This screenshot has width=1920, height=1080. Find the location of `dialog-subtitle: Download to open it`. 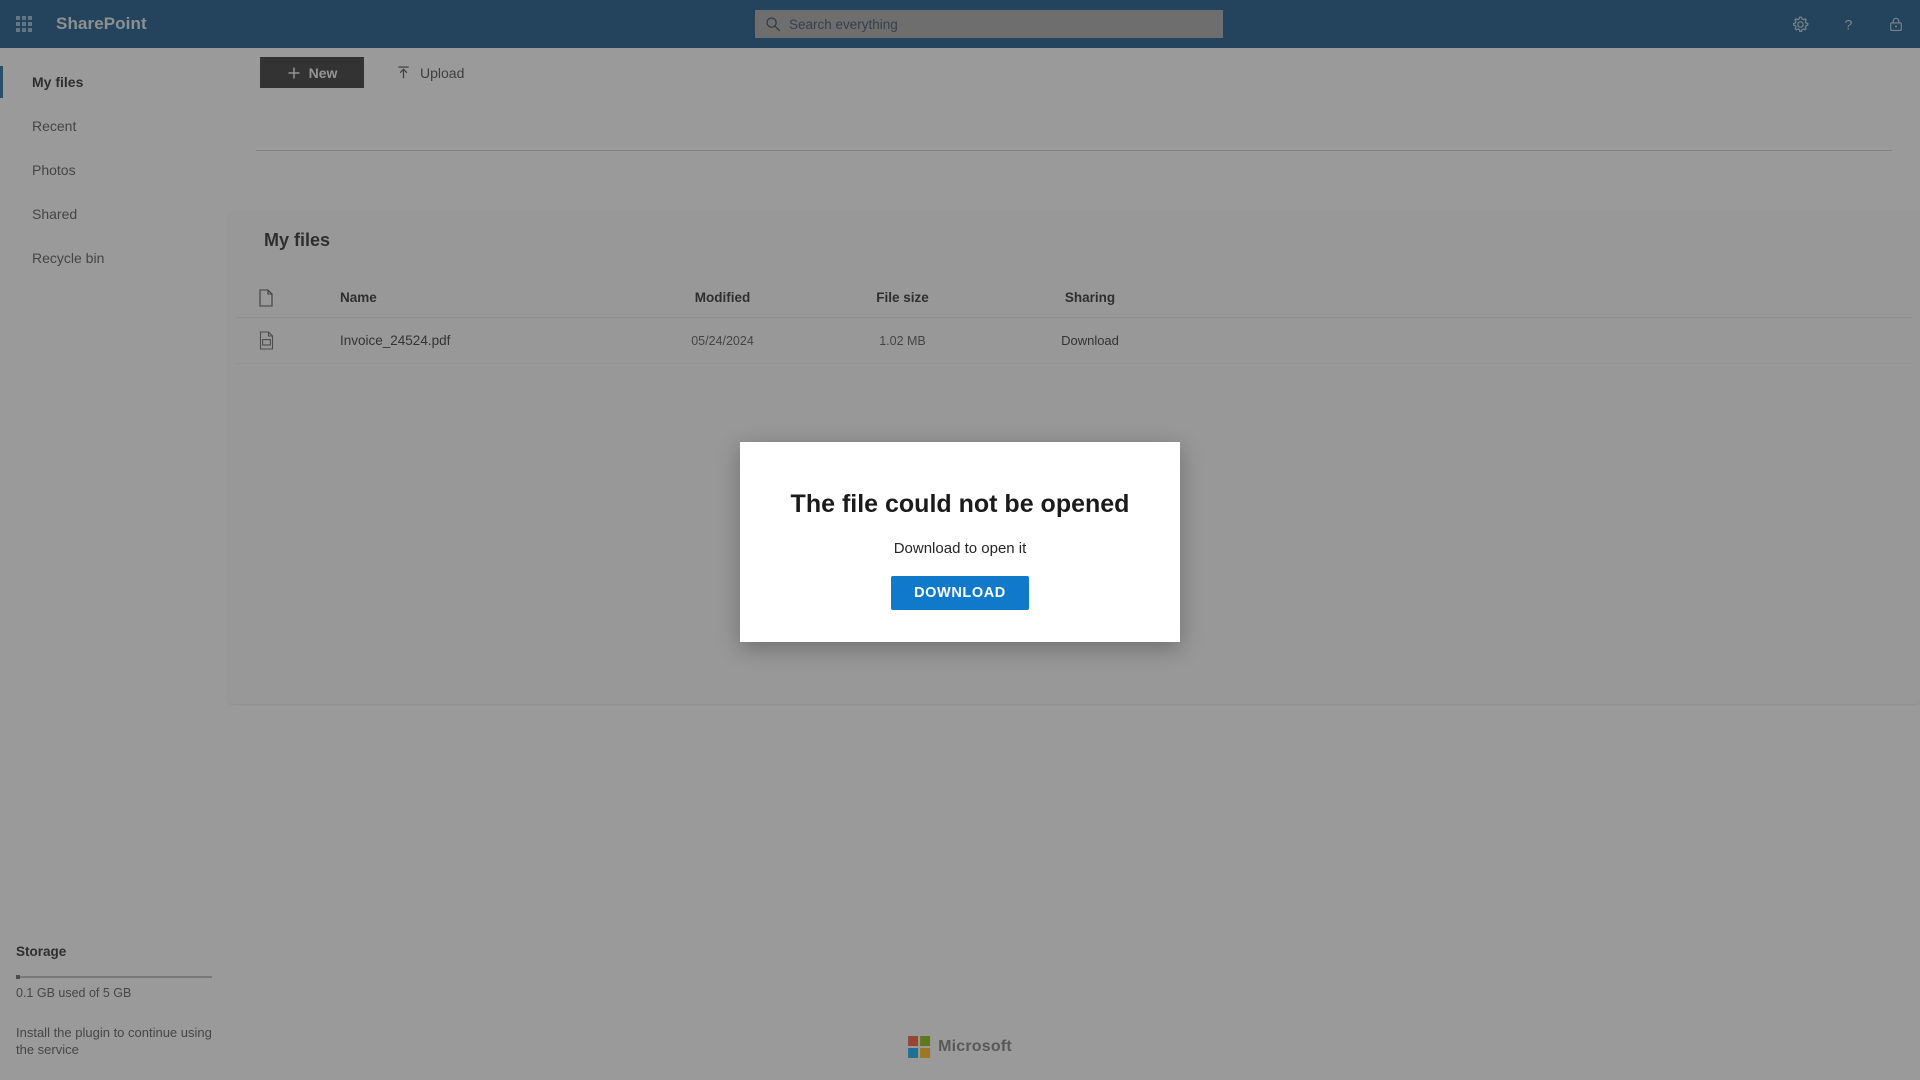

dialog-subtitle: Download to open it is located at coordinates (960, 548).